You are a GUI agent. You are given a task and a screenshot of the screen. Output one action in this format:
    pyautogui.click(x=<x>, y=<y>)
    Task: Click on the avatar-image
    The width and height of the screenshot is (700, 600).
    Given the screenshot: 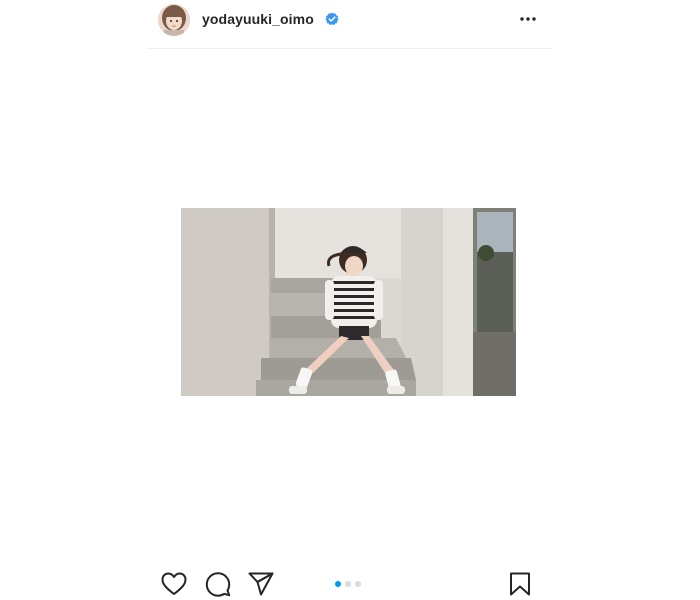 What is the action you would take?
    pyautogui.click(x=174, y=20)
    